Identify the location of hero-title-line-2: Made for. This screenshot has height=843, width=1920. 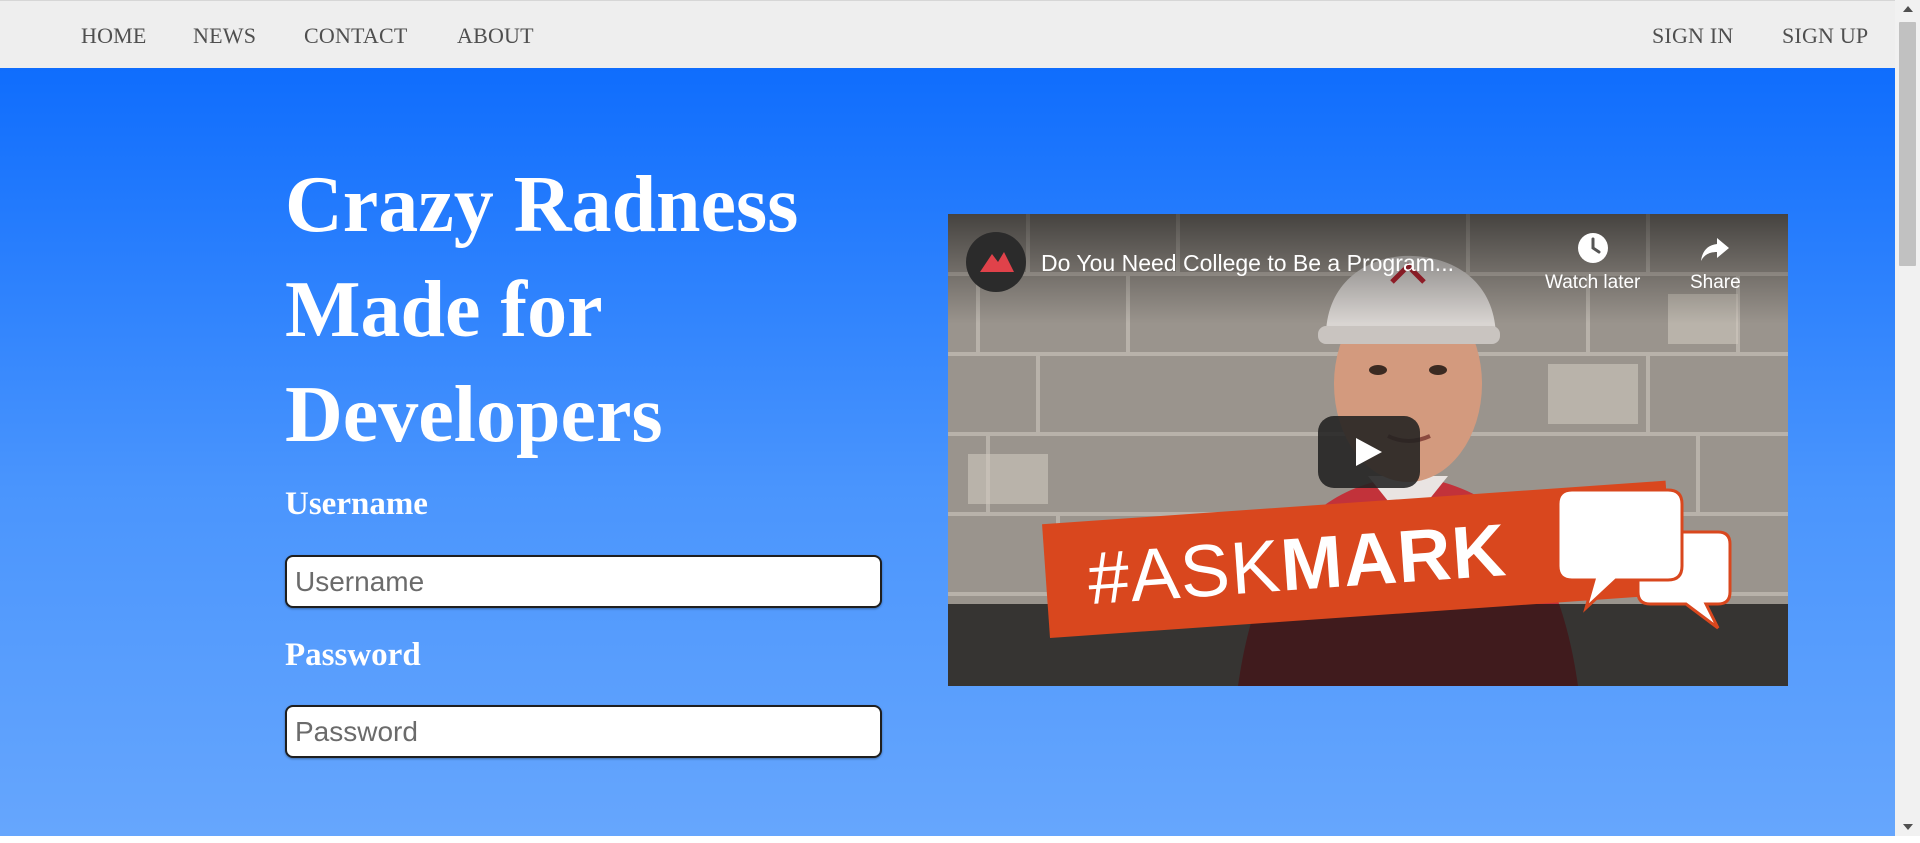
(444, 310).